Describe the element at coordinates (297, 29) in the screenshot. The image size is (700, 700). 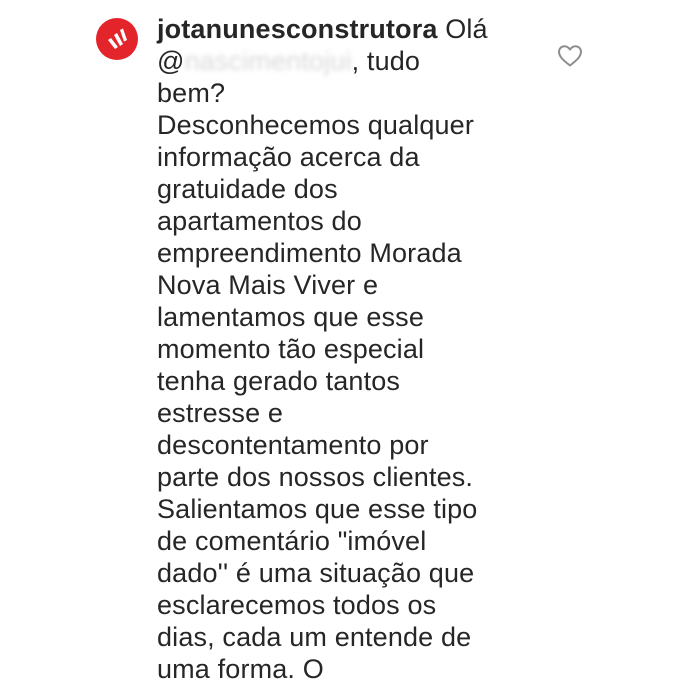
I see `comment-username: jotanunesconstrutora` at that location.